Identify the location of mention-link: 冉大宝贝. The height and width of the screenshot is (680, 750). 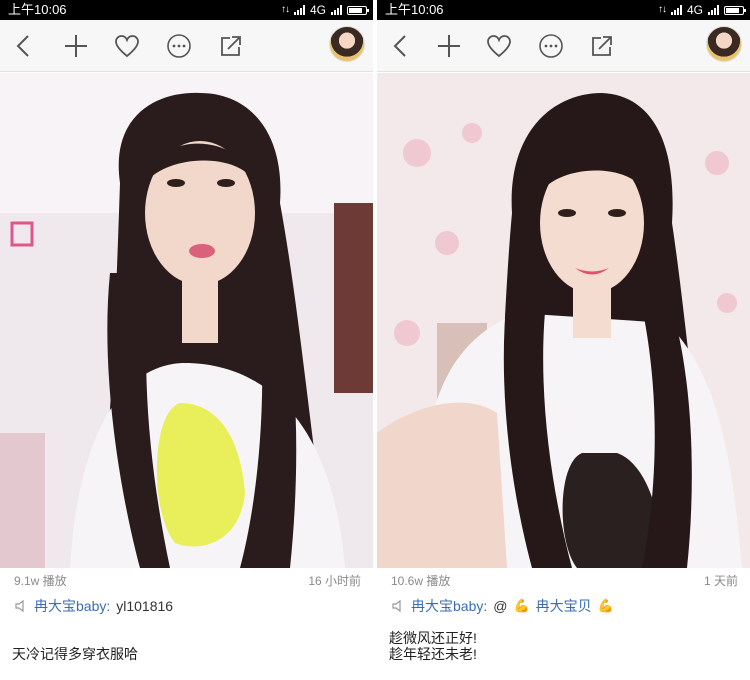
(564, 606).